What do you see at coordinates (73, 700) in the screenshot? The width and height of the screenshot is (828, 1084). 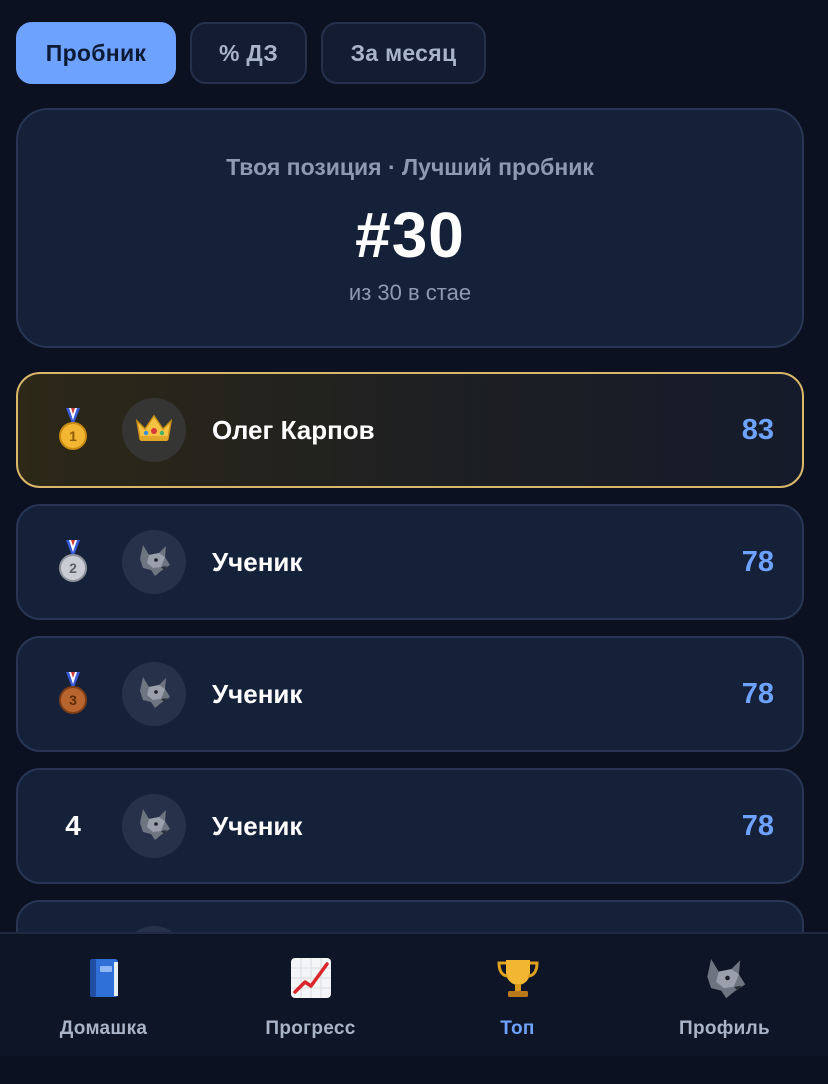 I see `svg-text: 3` at bounding box center [73, 700].